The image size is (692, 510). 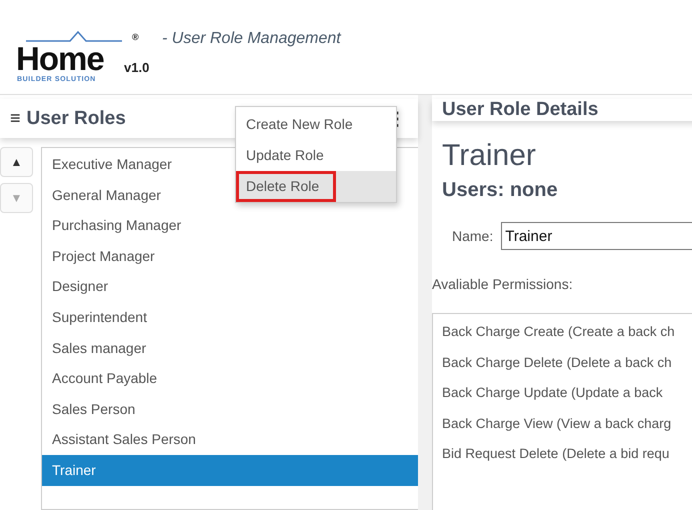 I want to click on page-title: - User Role Management, so click(x=251, y=39).